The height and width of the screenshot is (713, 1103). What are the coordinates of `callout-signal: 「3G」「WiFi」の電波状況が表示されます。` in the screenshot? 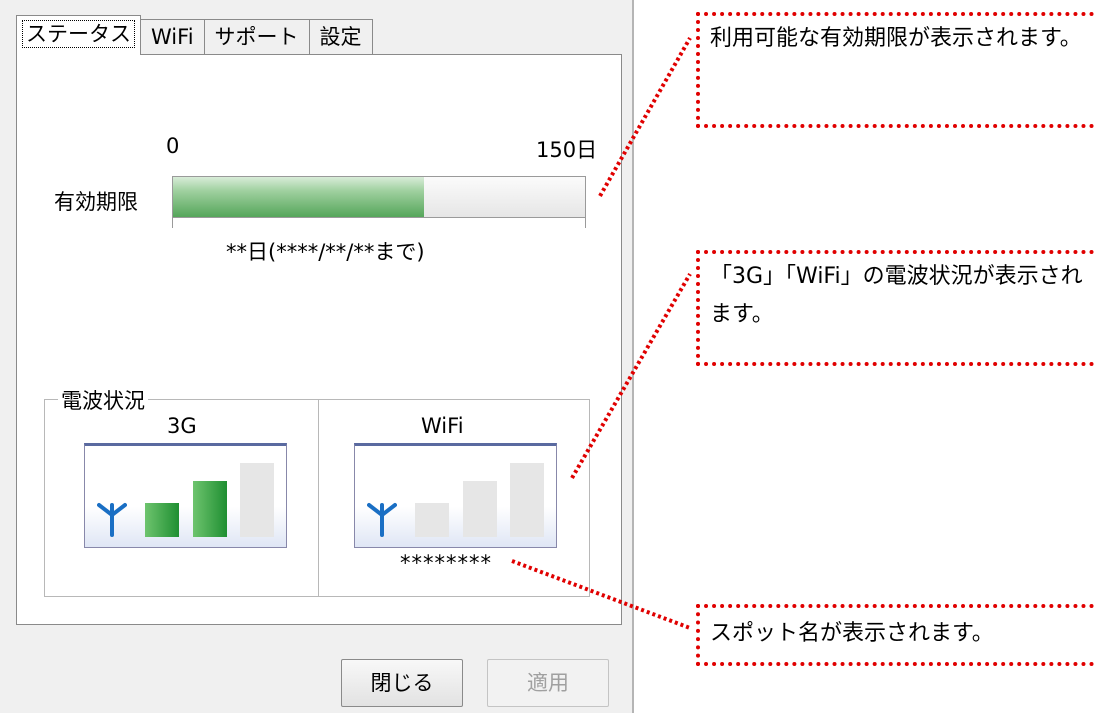 It's located at (895, 308).